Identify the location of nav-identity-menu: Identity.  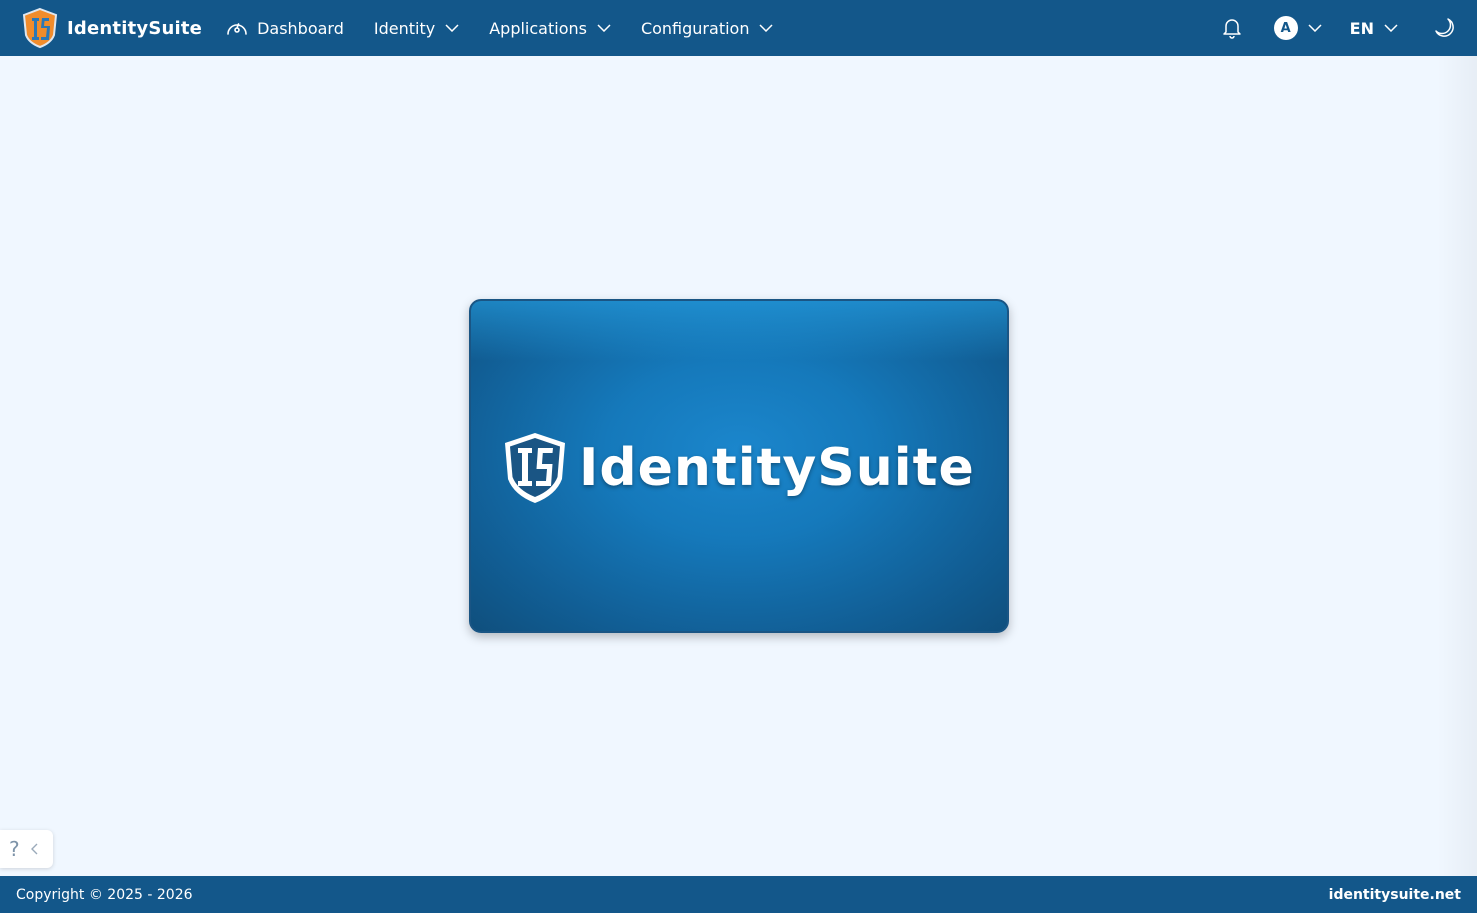
(416, 28).